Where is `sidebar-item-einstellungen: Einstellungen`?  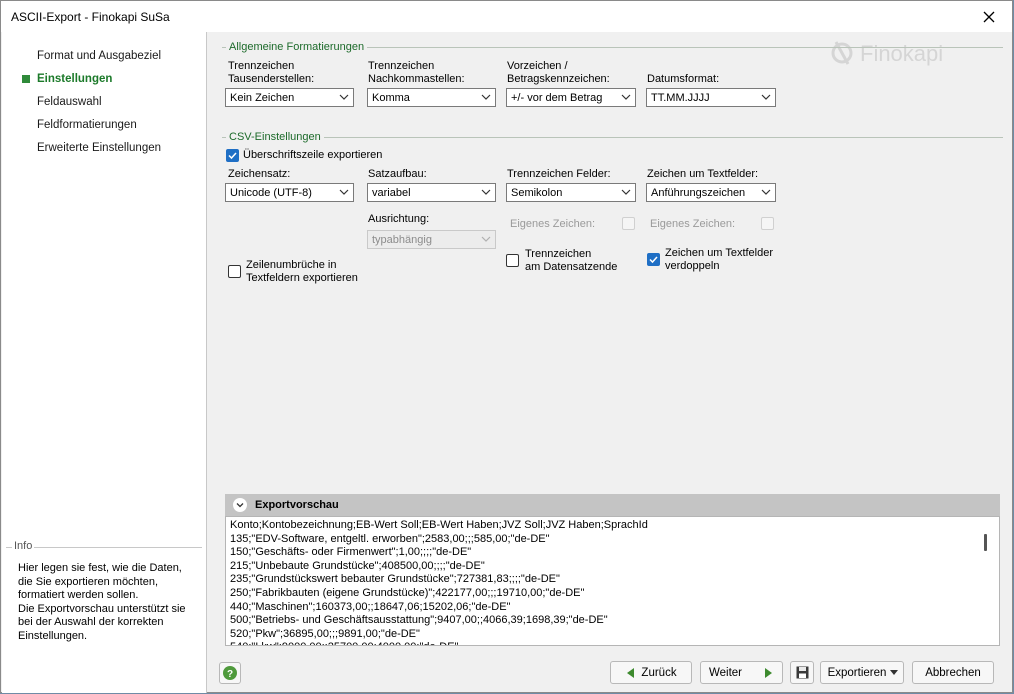
sidebar-item-einstellungen: Einstellungen is located at coordinates (102, 79).